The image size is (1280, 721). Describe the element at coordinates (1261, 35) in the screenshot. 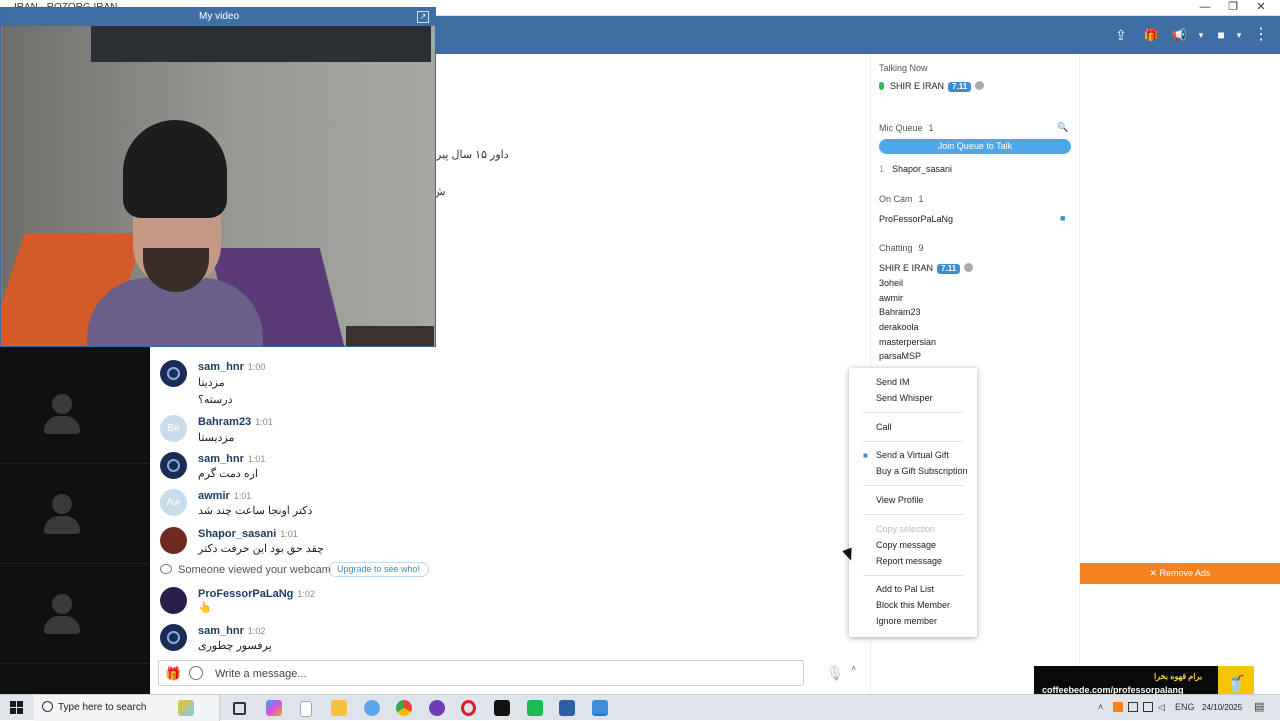

I see `more-icon: ⋮` at that location.